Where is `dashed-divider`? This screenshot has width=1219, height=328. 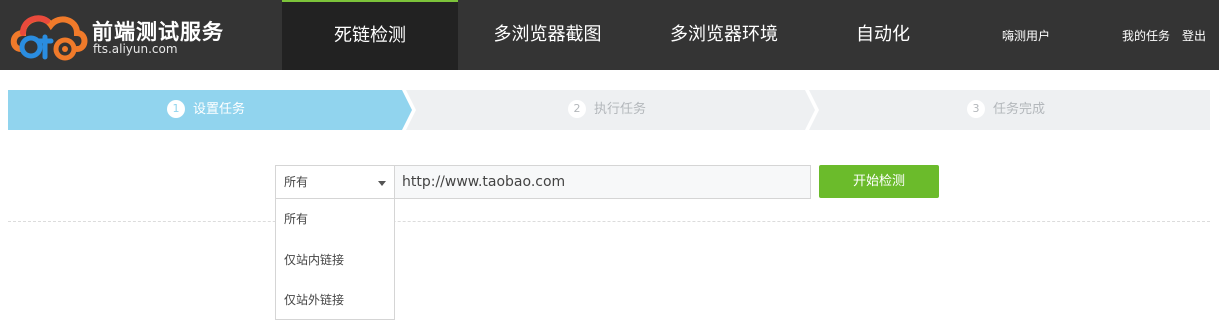 dashed-divider is located at coordinates (609, 221).